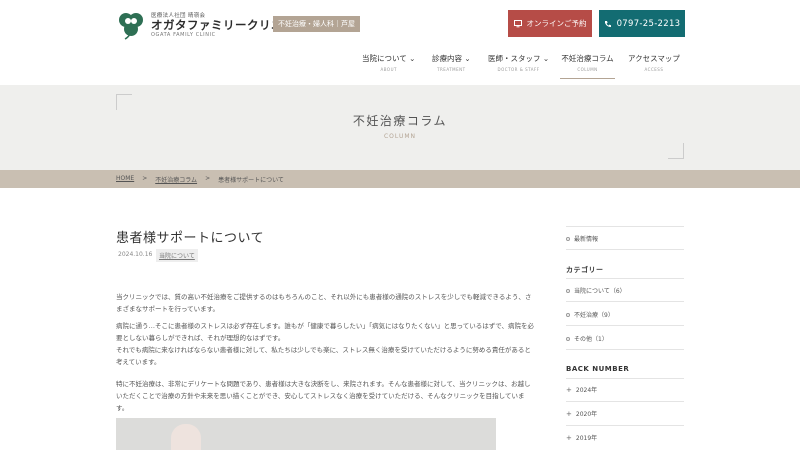 This screenshot has width=800, height=450. Describe the element at coordinates (447, 58) in the screenshot. I see `nav-treatment-label: 診療内容` at that location.